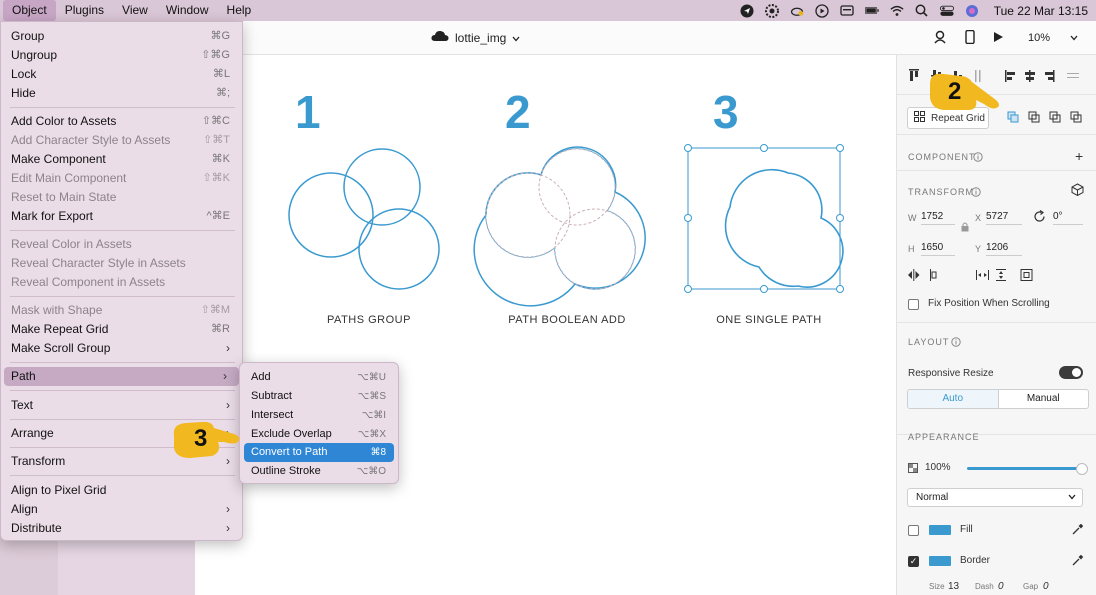 Image resolution: width=1096 pixels, height=595 pixels. What do you see at coordinates (965, 228) in the screenshot?
I see `lock-icon` at bounding box center [965, 228].